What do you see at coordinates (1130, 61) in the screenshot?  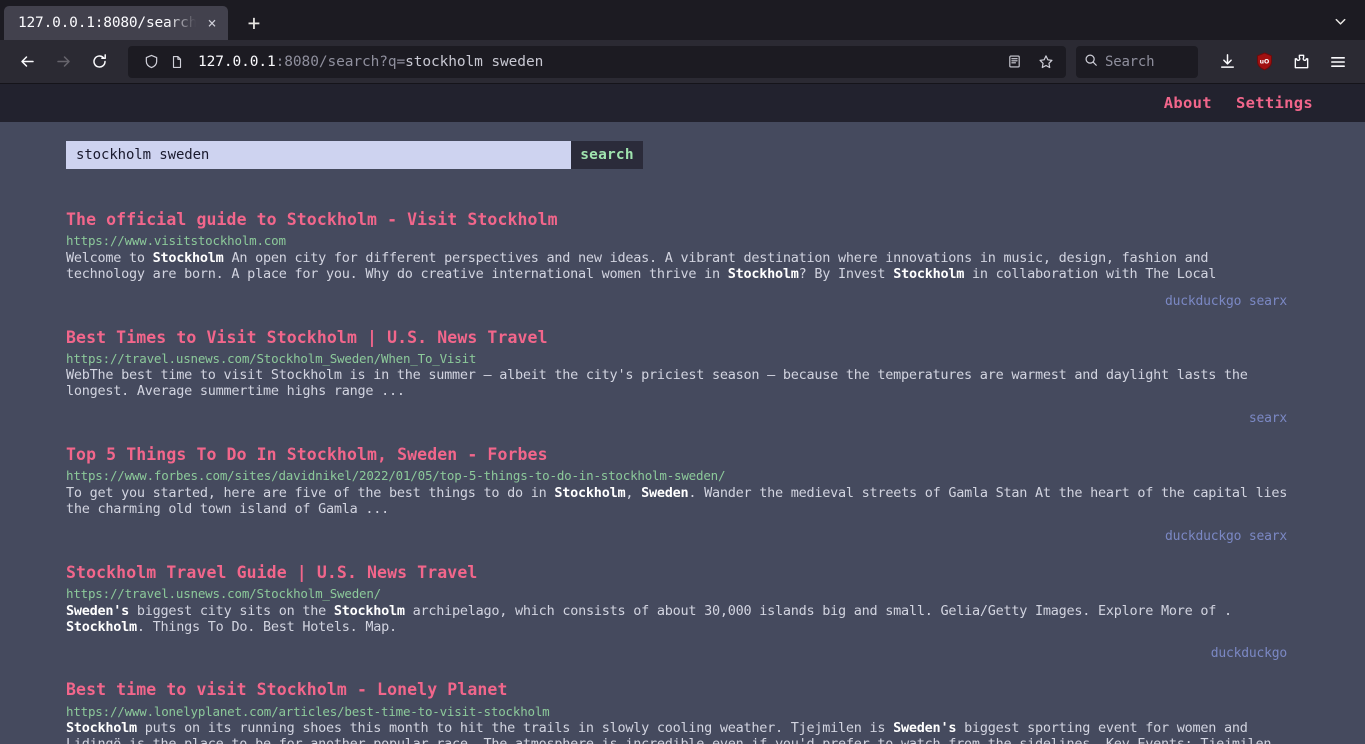 I see `browser-search-placeholder: Search` at bounding box center [1130, 61].